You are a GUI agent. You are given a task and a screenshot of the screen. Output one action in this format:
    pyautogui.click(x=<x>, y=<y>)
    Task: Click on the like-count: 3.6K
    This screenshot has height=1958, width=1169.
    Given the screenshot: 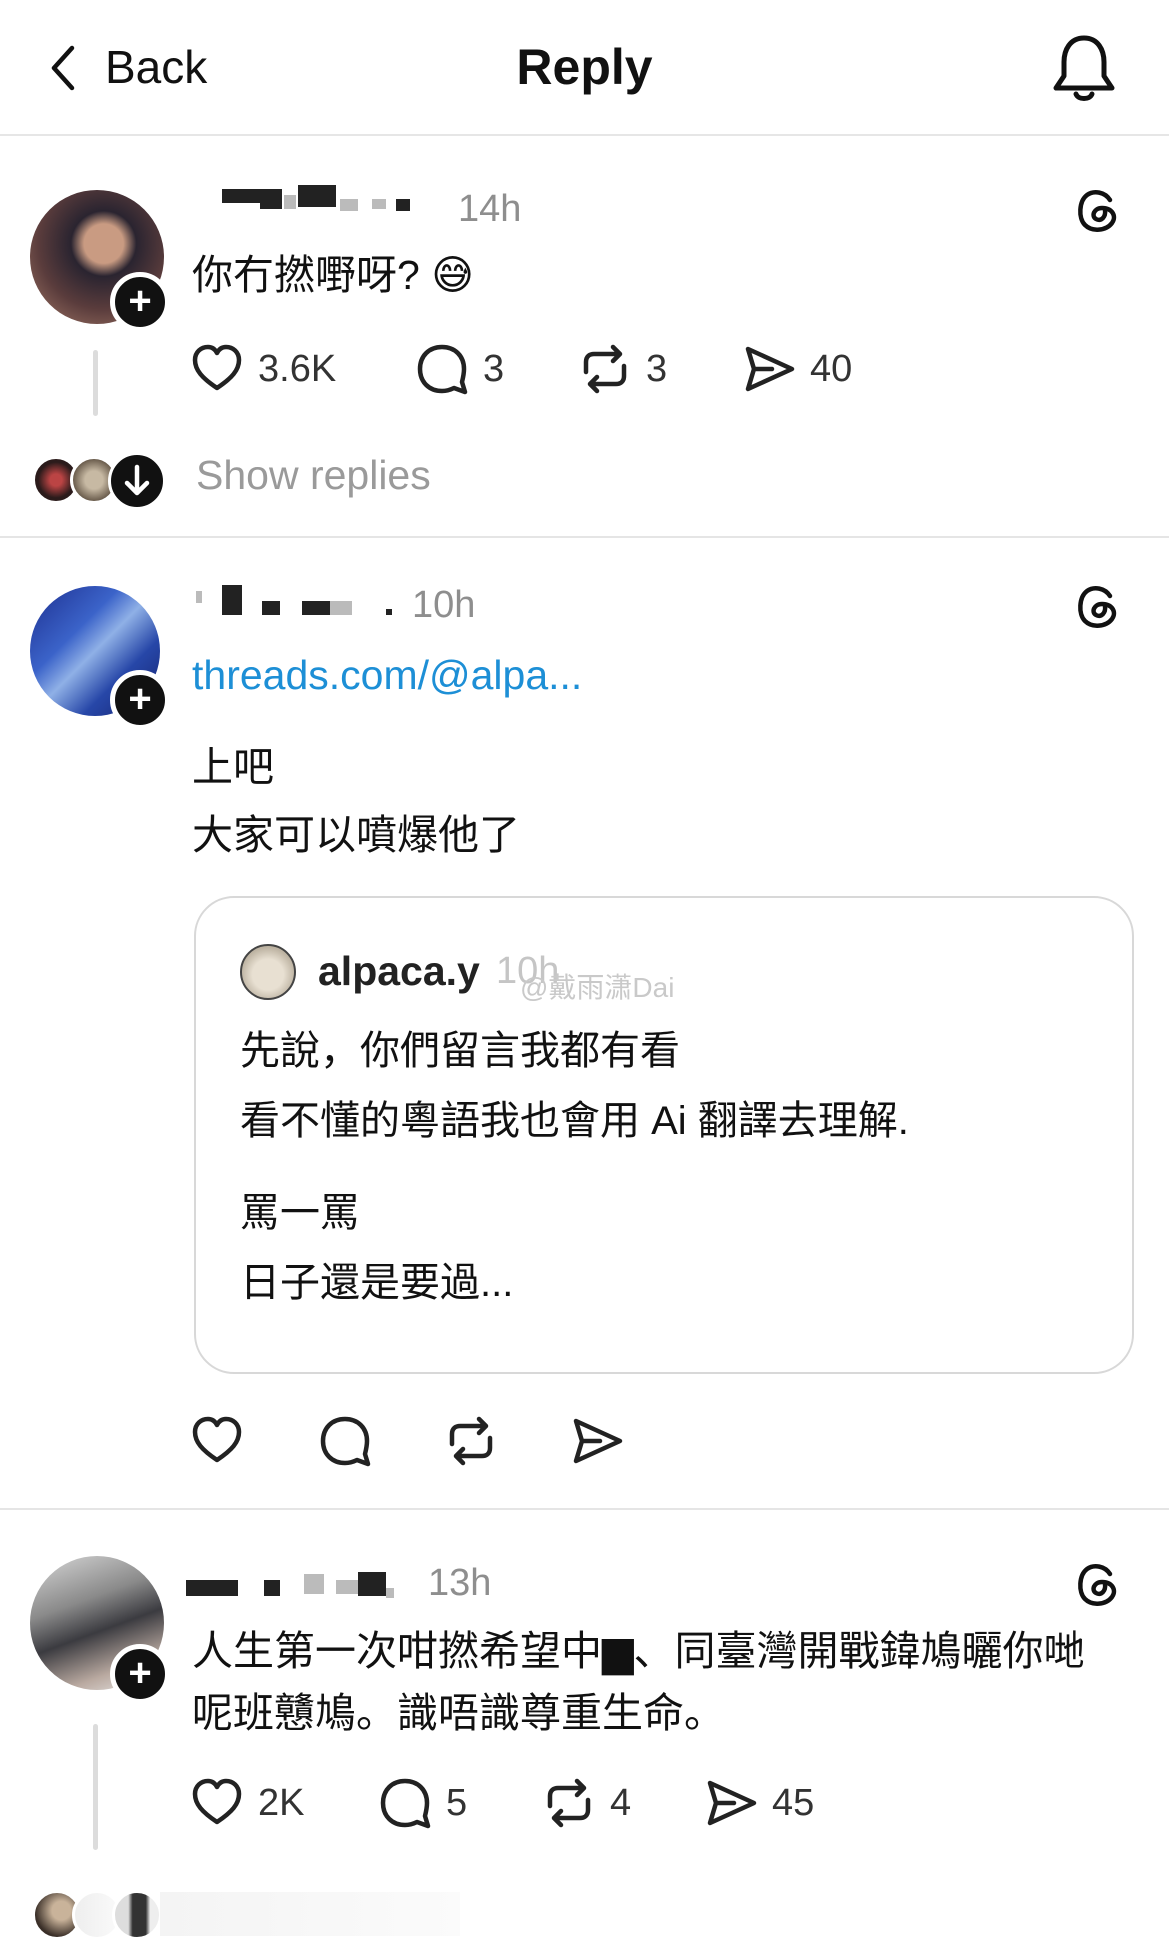 What is the action you would take?
    pyautogui.click(x=297, y=368)
    